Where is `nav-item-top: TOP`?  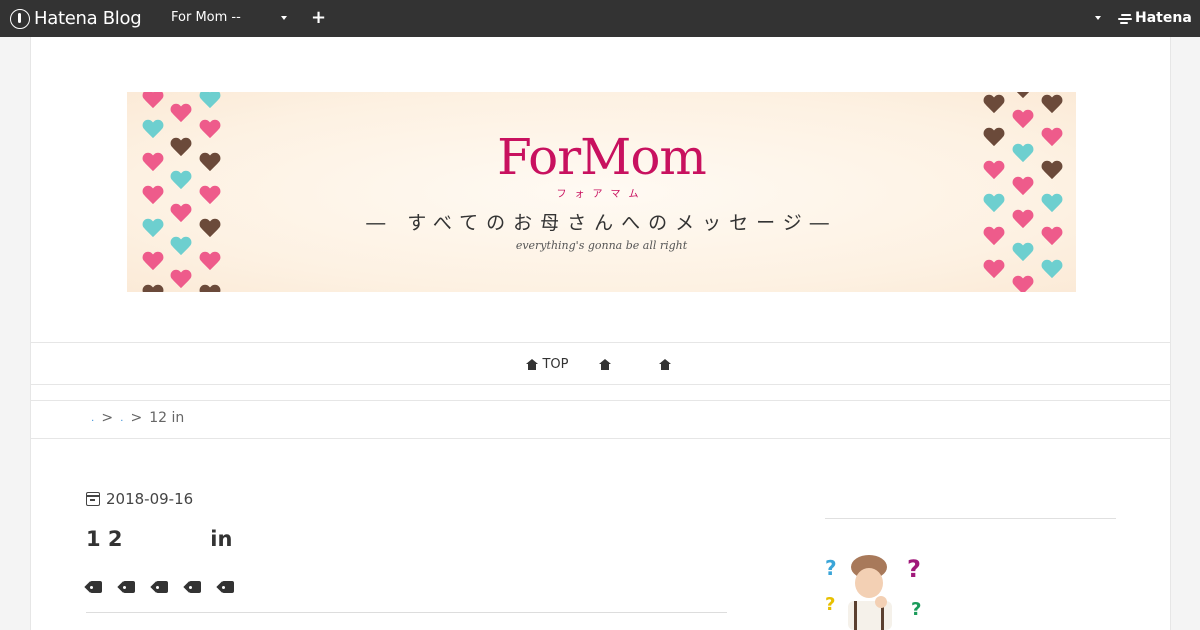
nav-item-top: TOP is located at coordinates (547, 364).